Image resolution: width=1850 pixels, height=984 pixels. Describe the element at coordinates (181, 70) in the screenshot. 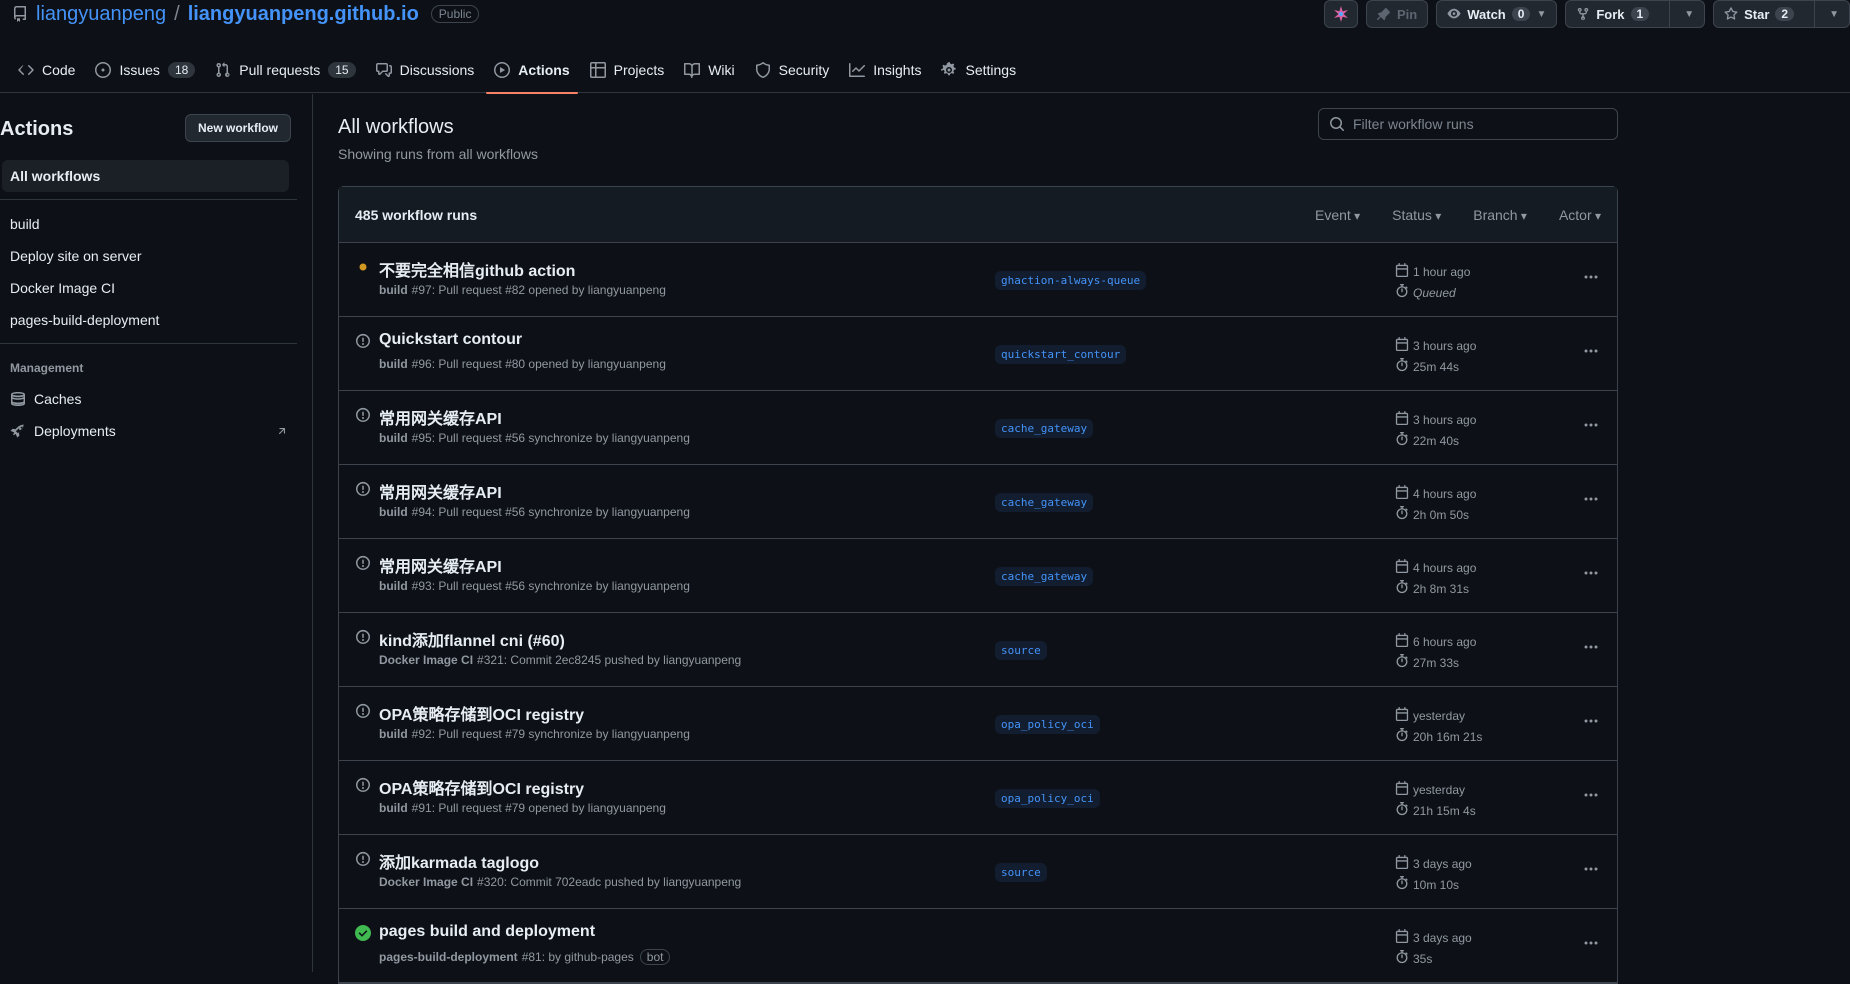

I see `issues-count: 18` at that location.